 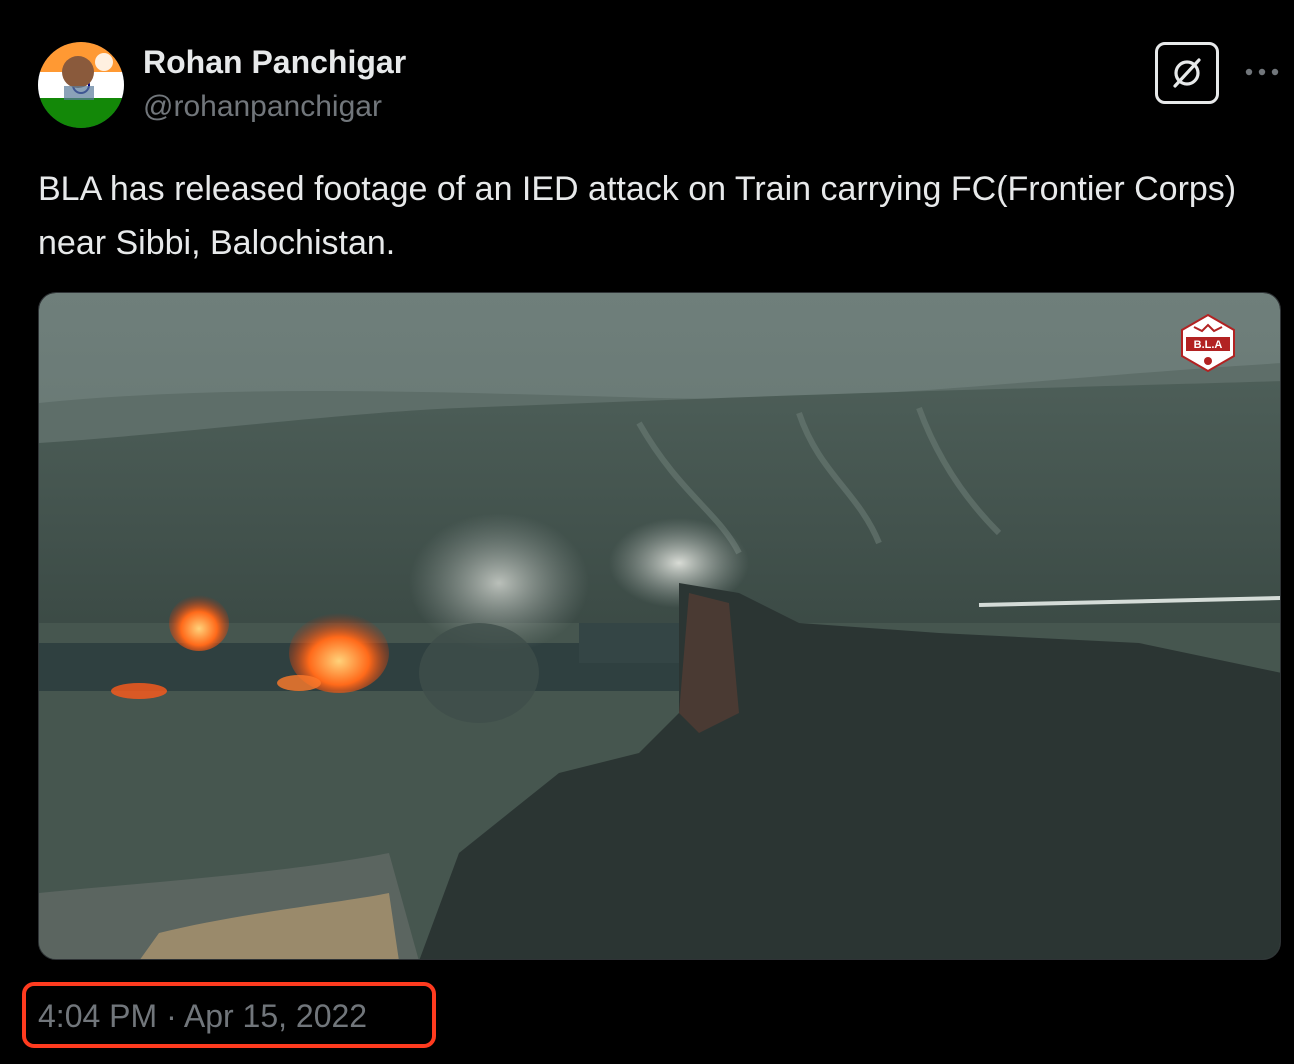 I want to click on grok-button, so click(x=1187, y=73).